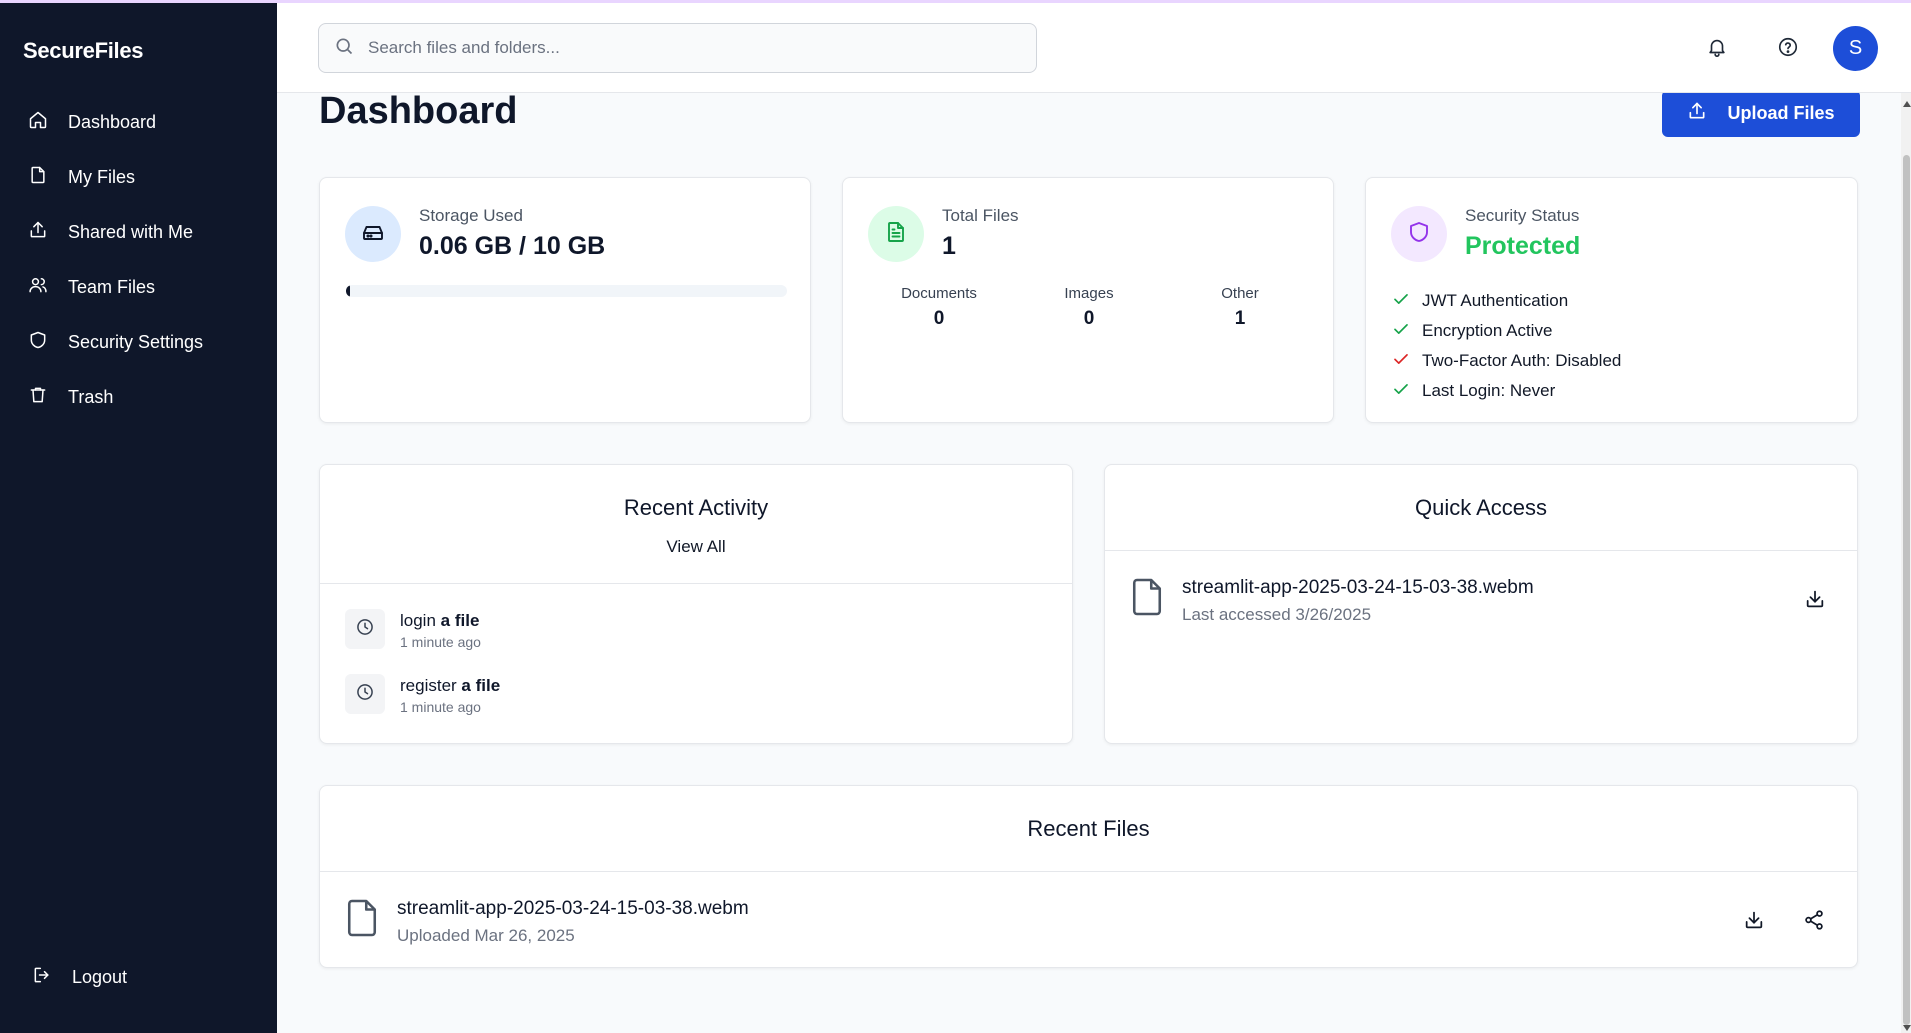 This screenshot has width=1911, height=1033. I want to click on security-label: Security Status, so click(1522, 215).